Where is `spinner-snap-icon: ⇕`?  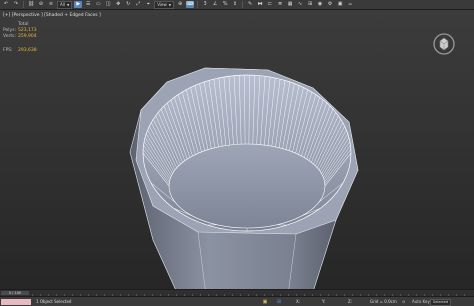 spinner-snap-icon: ⇕ is located at coordinates (235, 4).